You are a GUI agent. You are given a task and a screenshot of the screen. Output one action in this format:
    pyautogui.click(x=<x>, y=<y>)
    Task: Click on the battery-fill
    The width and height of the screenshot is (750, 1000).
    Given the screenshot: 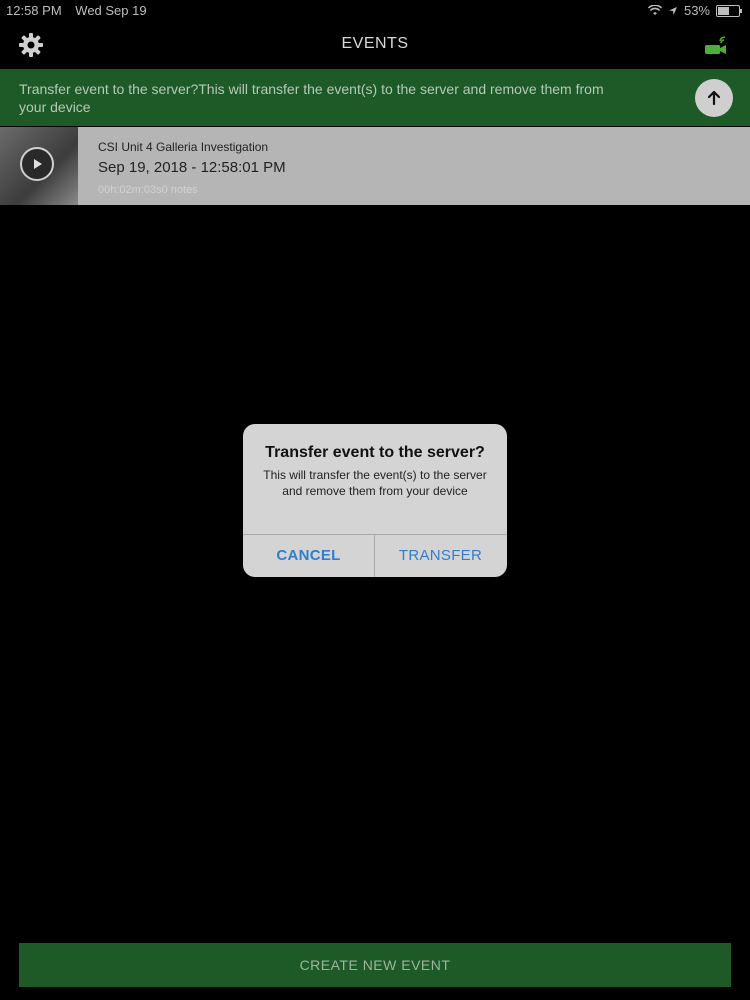 What is the action you would take?
    pyautogui.click(x=723, y=10)
    